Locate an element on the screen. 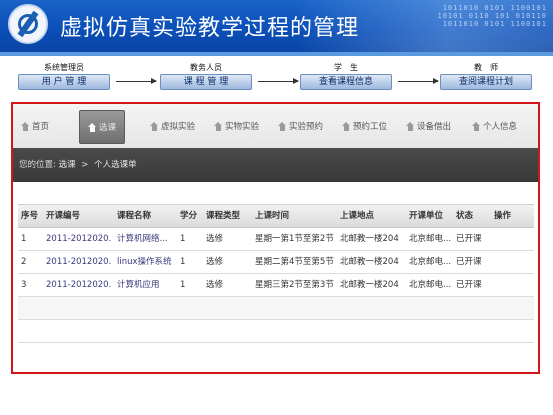 This screenshot has height=415, width=553. column-header: 开课单位 is located at coordinates (426, 216).